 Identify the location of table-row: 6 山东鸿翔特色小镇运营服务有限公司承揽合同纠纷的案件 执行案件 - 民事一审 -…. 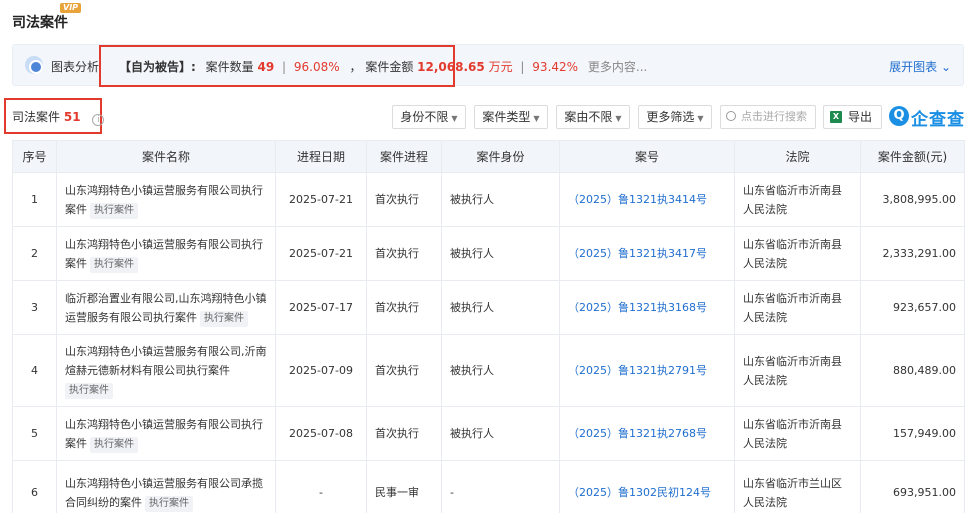
(488, 486).